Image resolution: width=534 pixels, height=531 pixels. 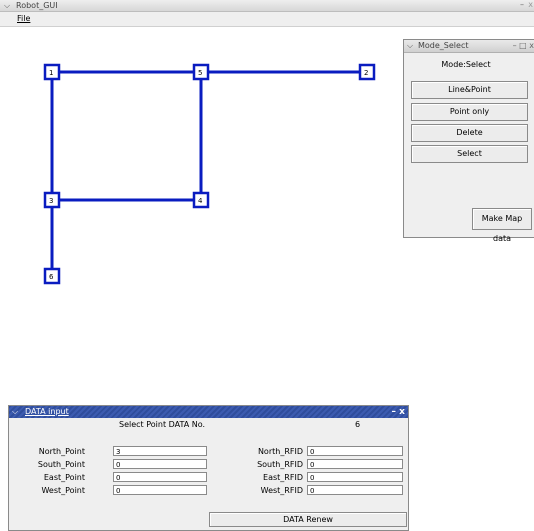 What do you see at coordinates (281, 490) in the screenshot?
I see `west-rfid-label: West_RFID` at bounding box center [281, 490].